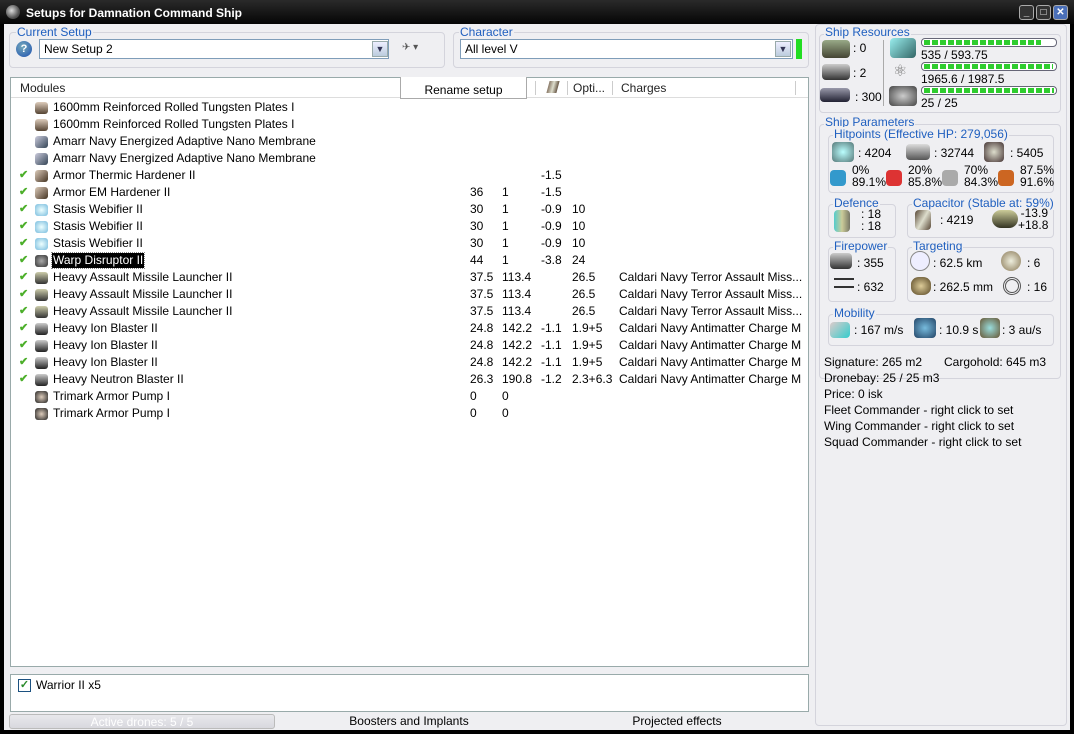 Image resolution: width=1074 pixels, height=734 pixels. Describe the element at coordinates (963, 287) in the screenshot. I see `scan-resolution: : 262.5 mm` at that location.